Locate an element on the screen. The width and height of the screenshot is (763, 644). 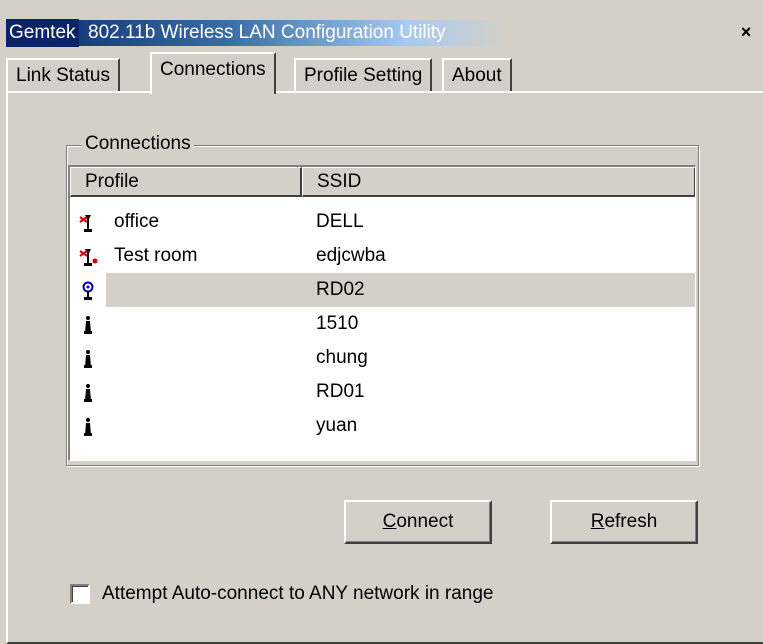
list-item: office DELL is located at coordinates (382, 222).